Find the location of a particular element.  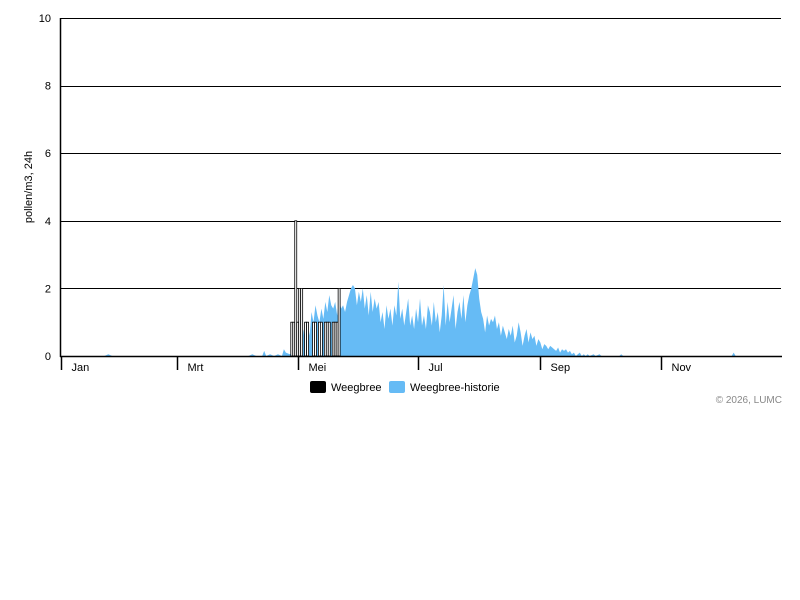

y-tick-label: 10 is located at coordinates (45, 19).